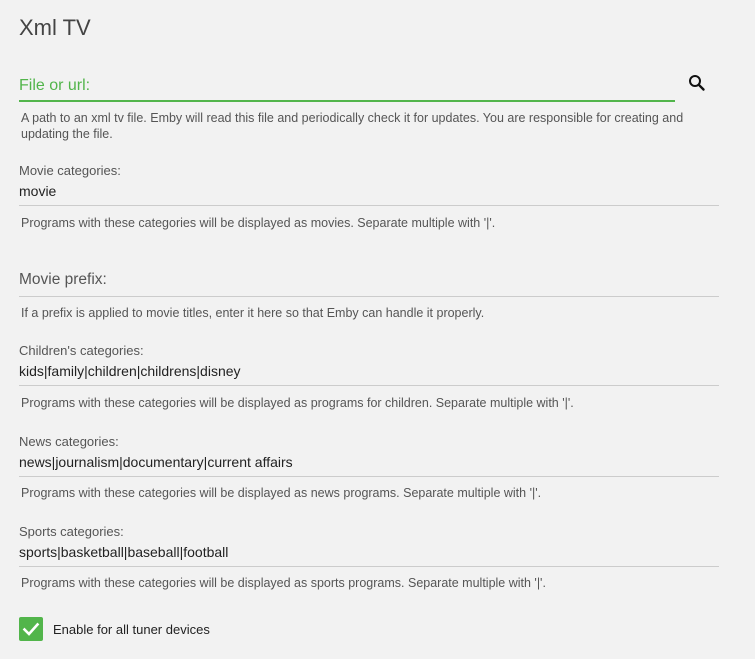 The image size is (755, 659). I want to click on enable-all-tuners-checkbox, so click(31, 629).